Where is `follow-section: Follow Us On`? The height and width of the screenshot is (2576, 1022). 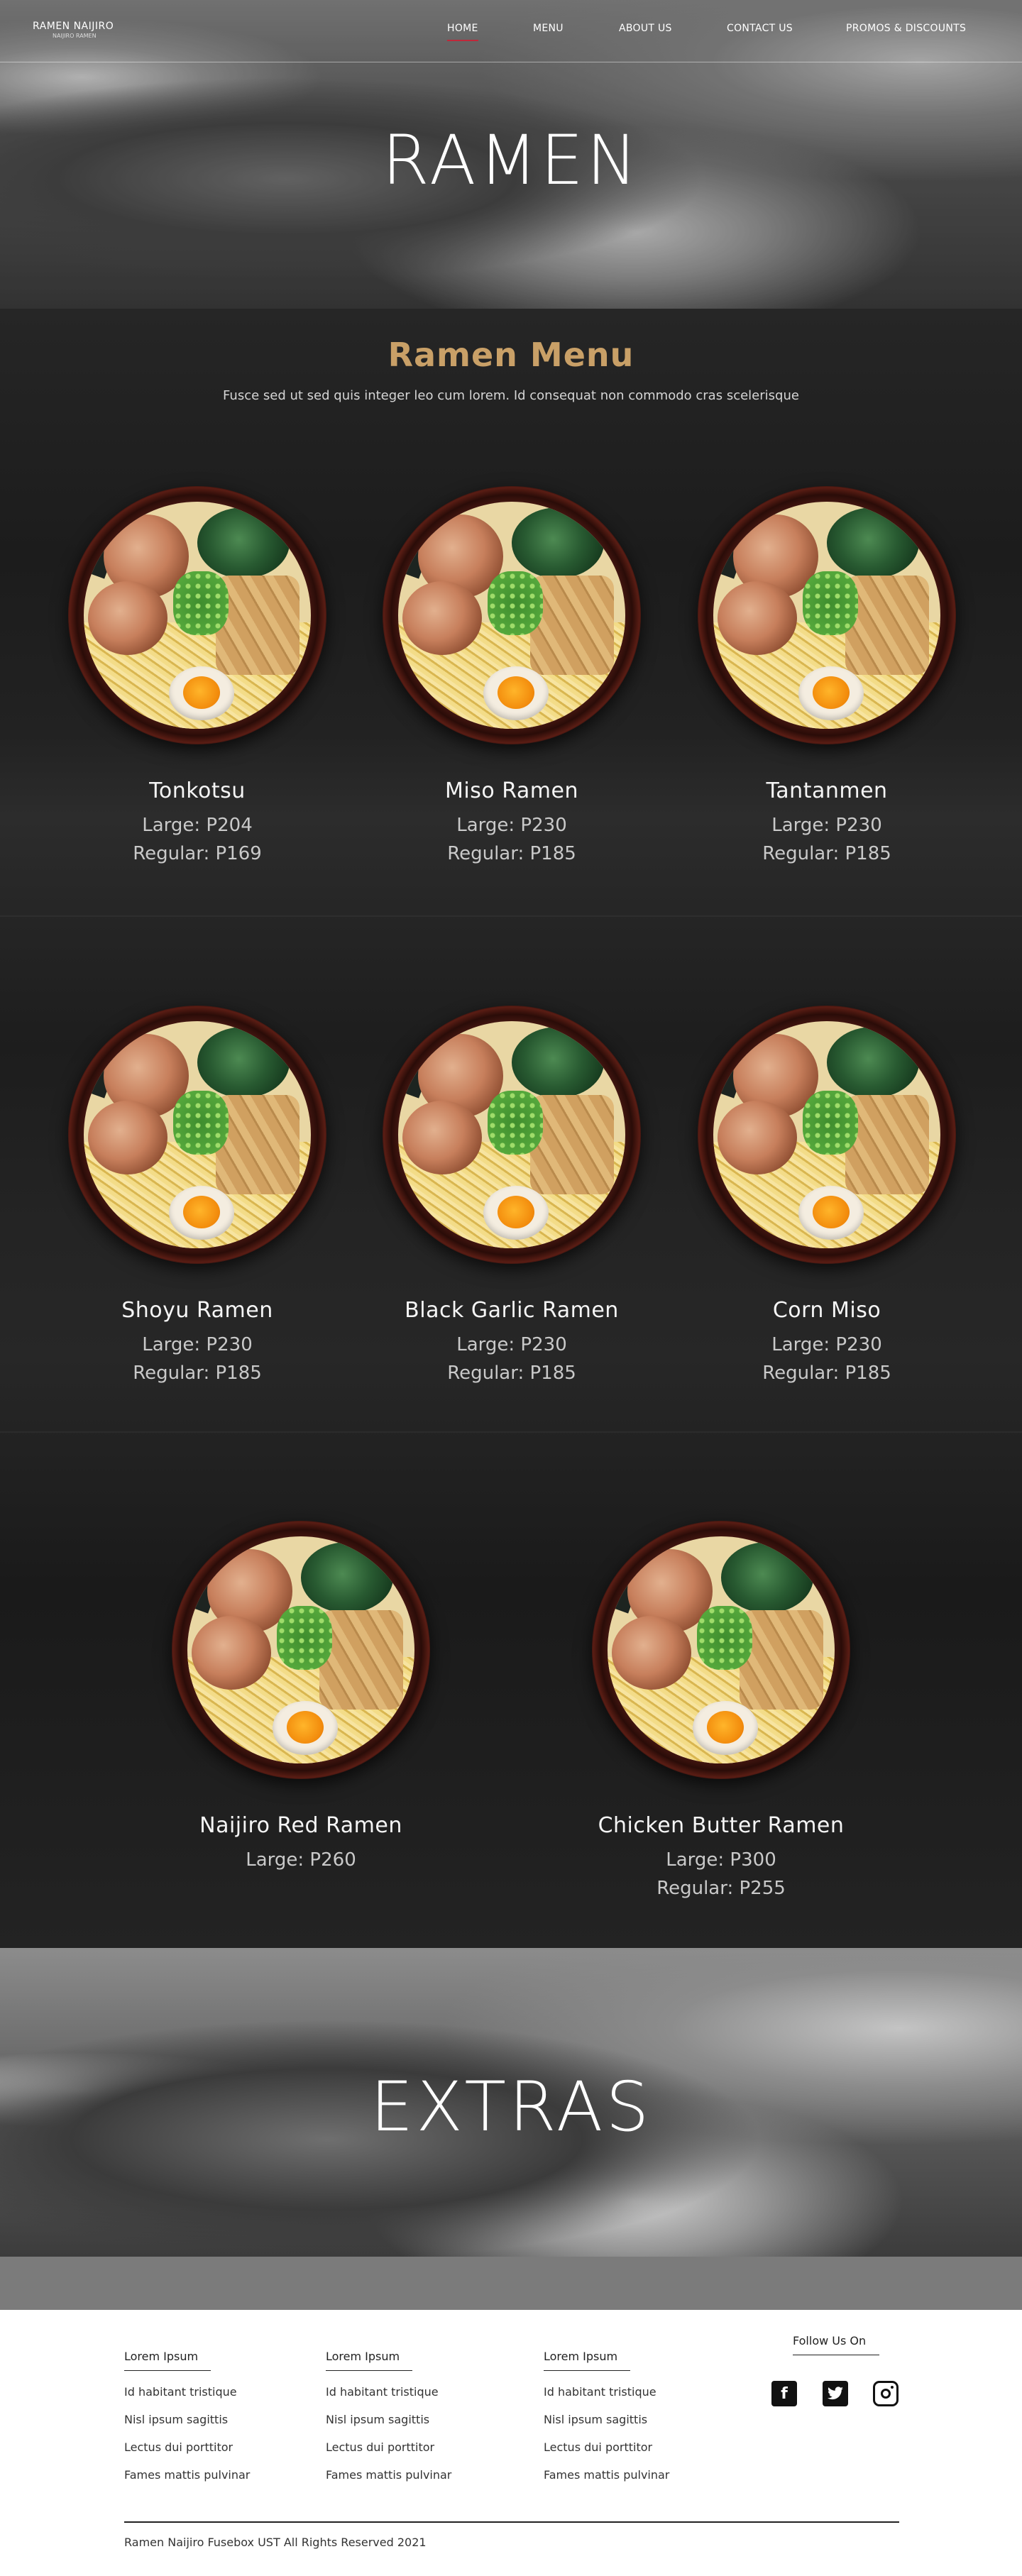 follow-section: Follow Us On is located at coordinates (849, 2344).